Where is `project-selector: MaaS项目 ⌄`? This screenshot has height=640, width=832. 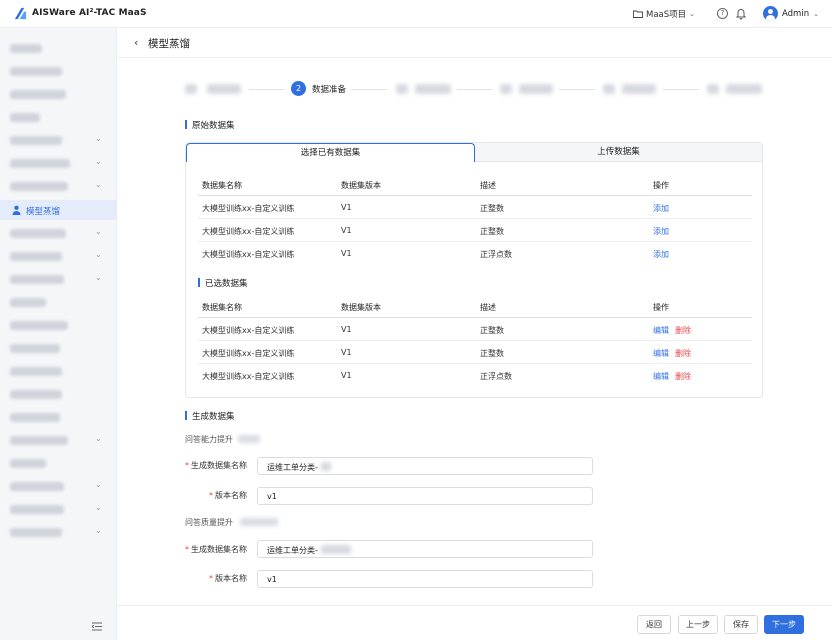 project-selector: MaaS项目 ⌄ is located at coordinates (664, 14).